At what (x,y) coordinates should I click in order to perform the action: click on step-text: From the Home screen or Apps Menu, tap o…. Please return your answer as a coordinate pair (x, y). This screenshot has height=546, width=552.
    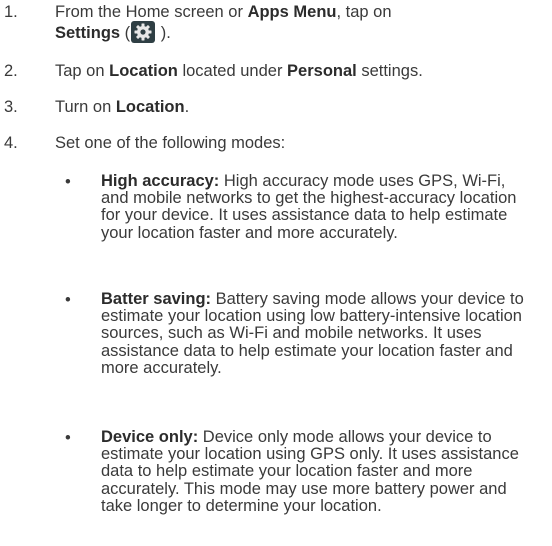
    Looking at the image, I should click on (223, 23).